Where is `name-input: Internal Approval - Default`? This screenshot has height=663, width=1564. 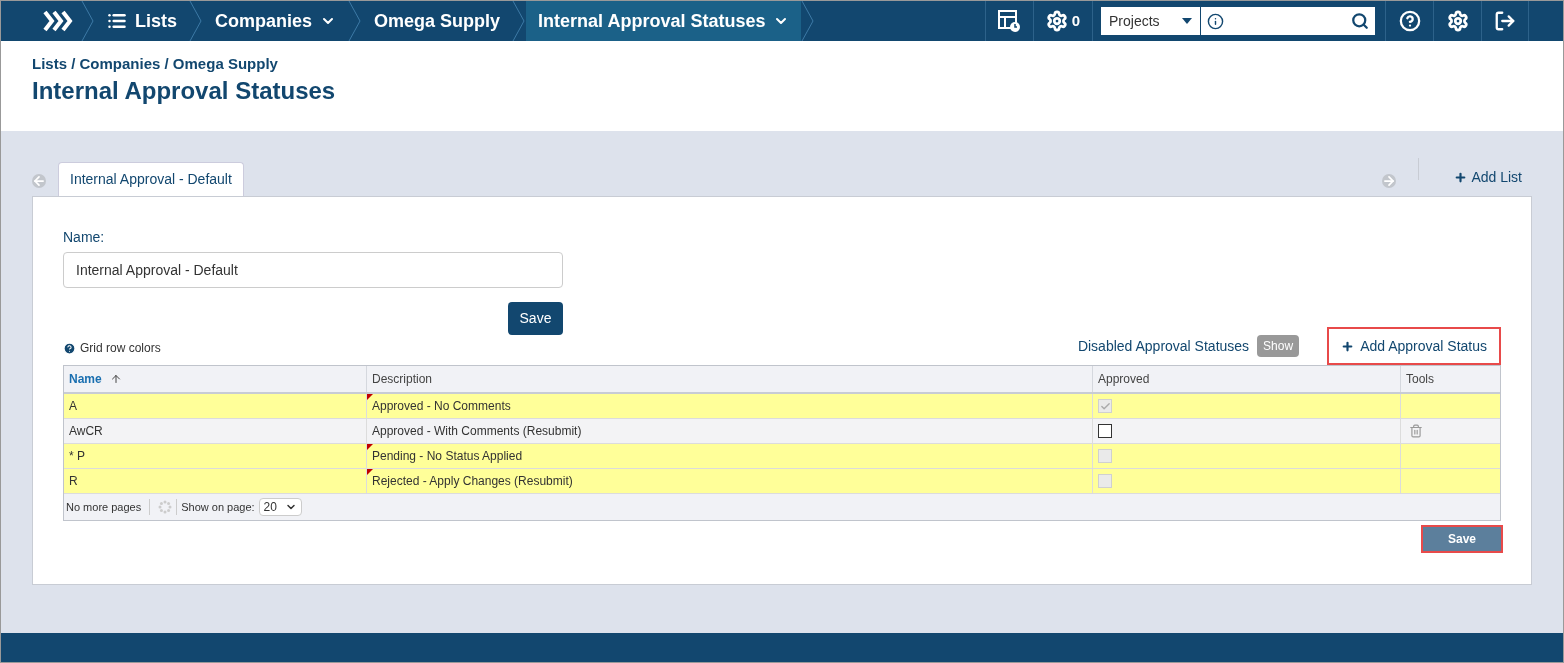
name-input: Internal Approval - Default is located at coordinates (313, 270).